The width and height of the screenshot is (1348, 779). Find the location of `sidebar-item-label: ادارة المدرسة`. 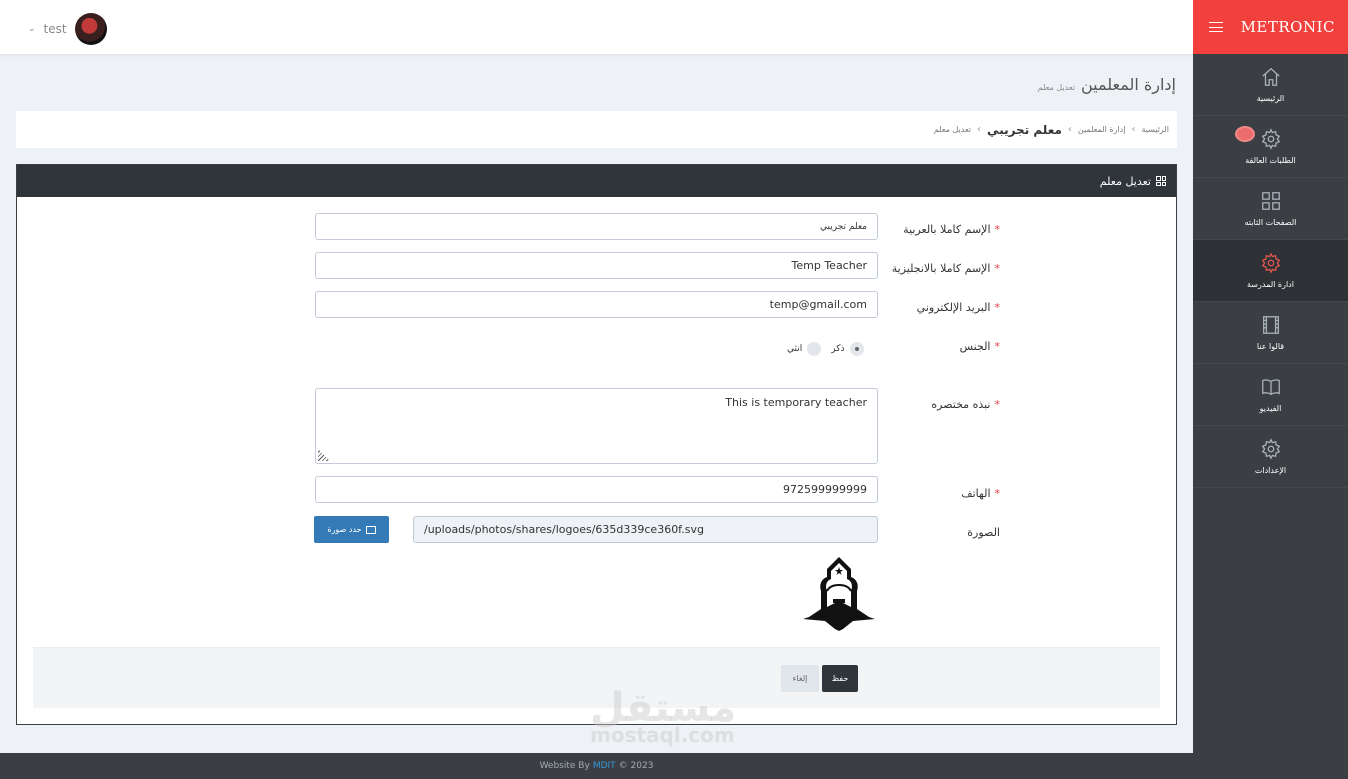

sidebar-item-label: ادارة المدرسة is located at coordinates (1270, 284).